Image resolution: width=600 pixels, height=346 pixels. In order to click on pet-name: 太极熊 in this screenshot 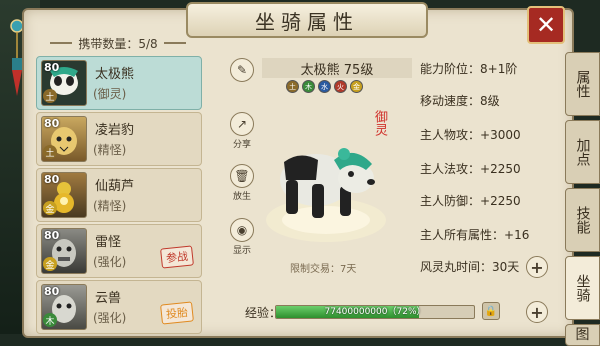, I will do `click(115, 74)`.